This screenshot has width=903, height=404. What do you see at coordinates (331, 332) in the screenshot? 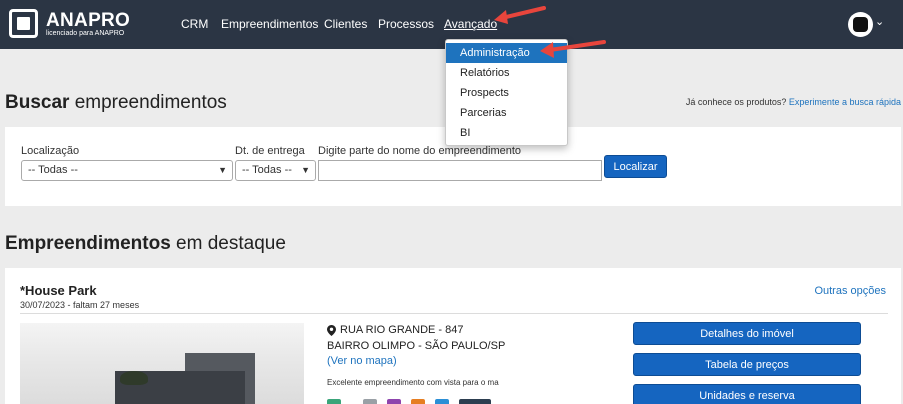
I see `map-pin-icon` at bounding box center [331, 332].